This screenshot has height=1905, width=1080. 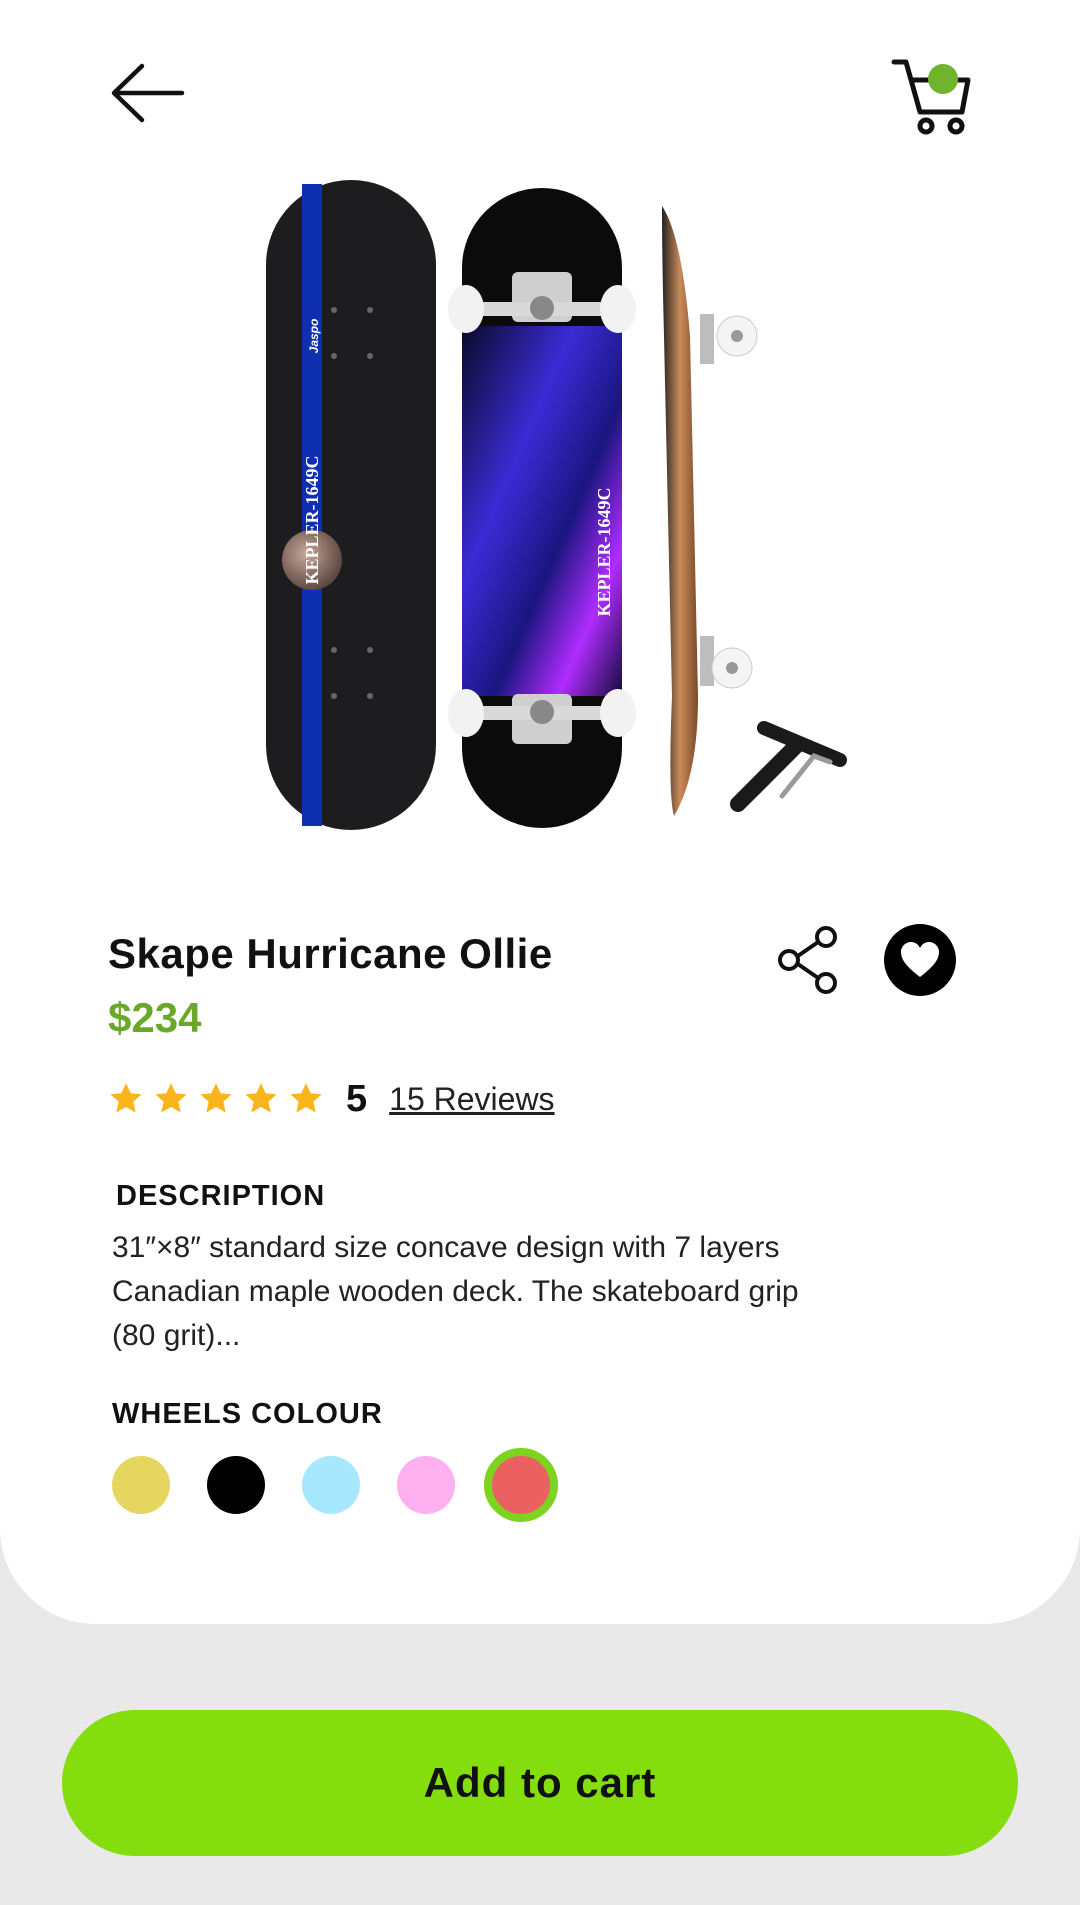 I want to click on cart-badge, so click(x=943, y=79).